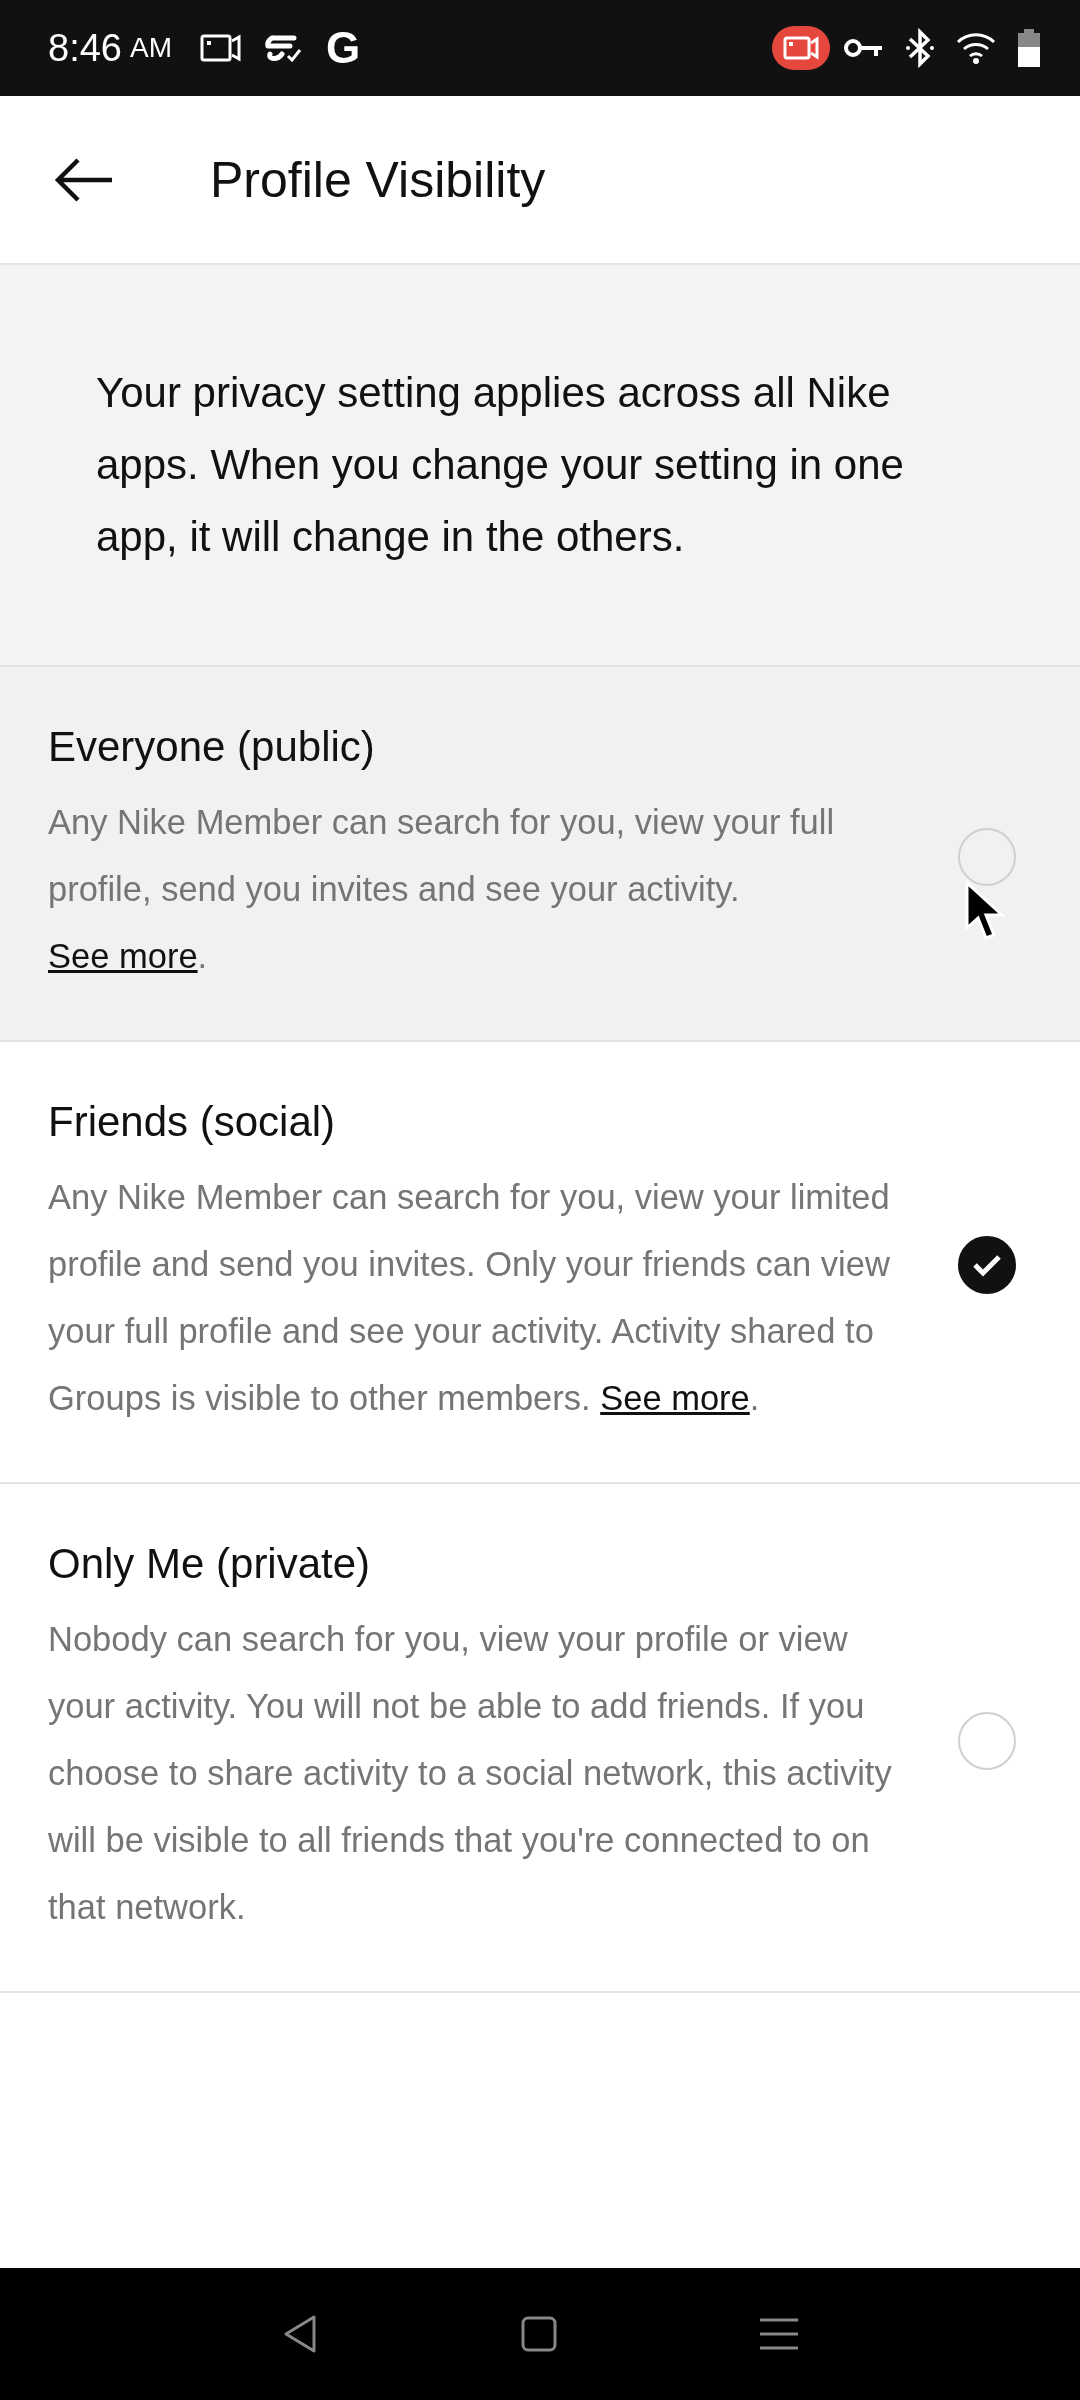 Image resolution: width=1080 pixels, height=2400 pixels. What do you see at coordinates (378, 179) in the screenshot?
I see `page-title: Profile Visibility` at bounding box center [378, 179].